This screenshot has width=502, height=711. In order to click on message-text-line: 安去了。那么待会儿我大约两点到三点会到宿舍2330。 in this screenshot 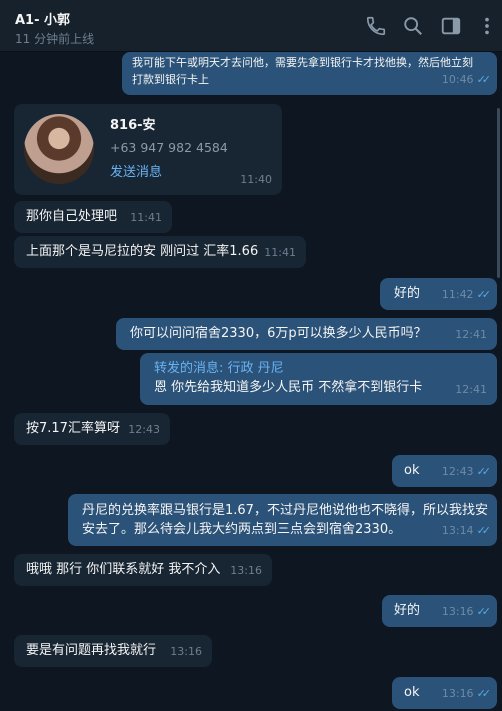, I will do `click(242, 529)`.